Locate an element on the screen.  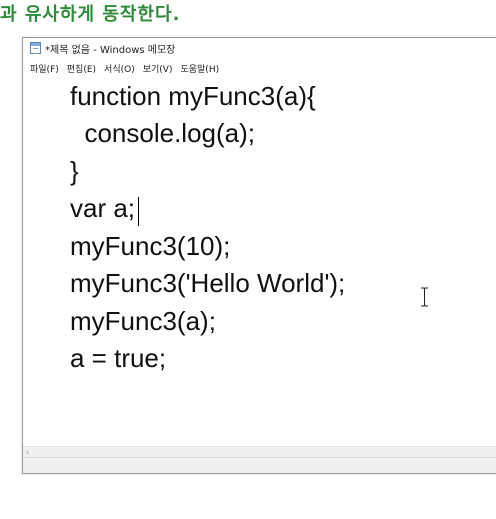
code-line: myFunc3('Hello World'); is located at coordinates (208, 283).